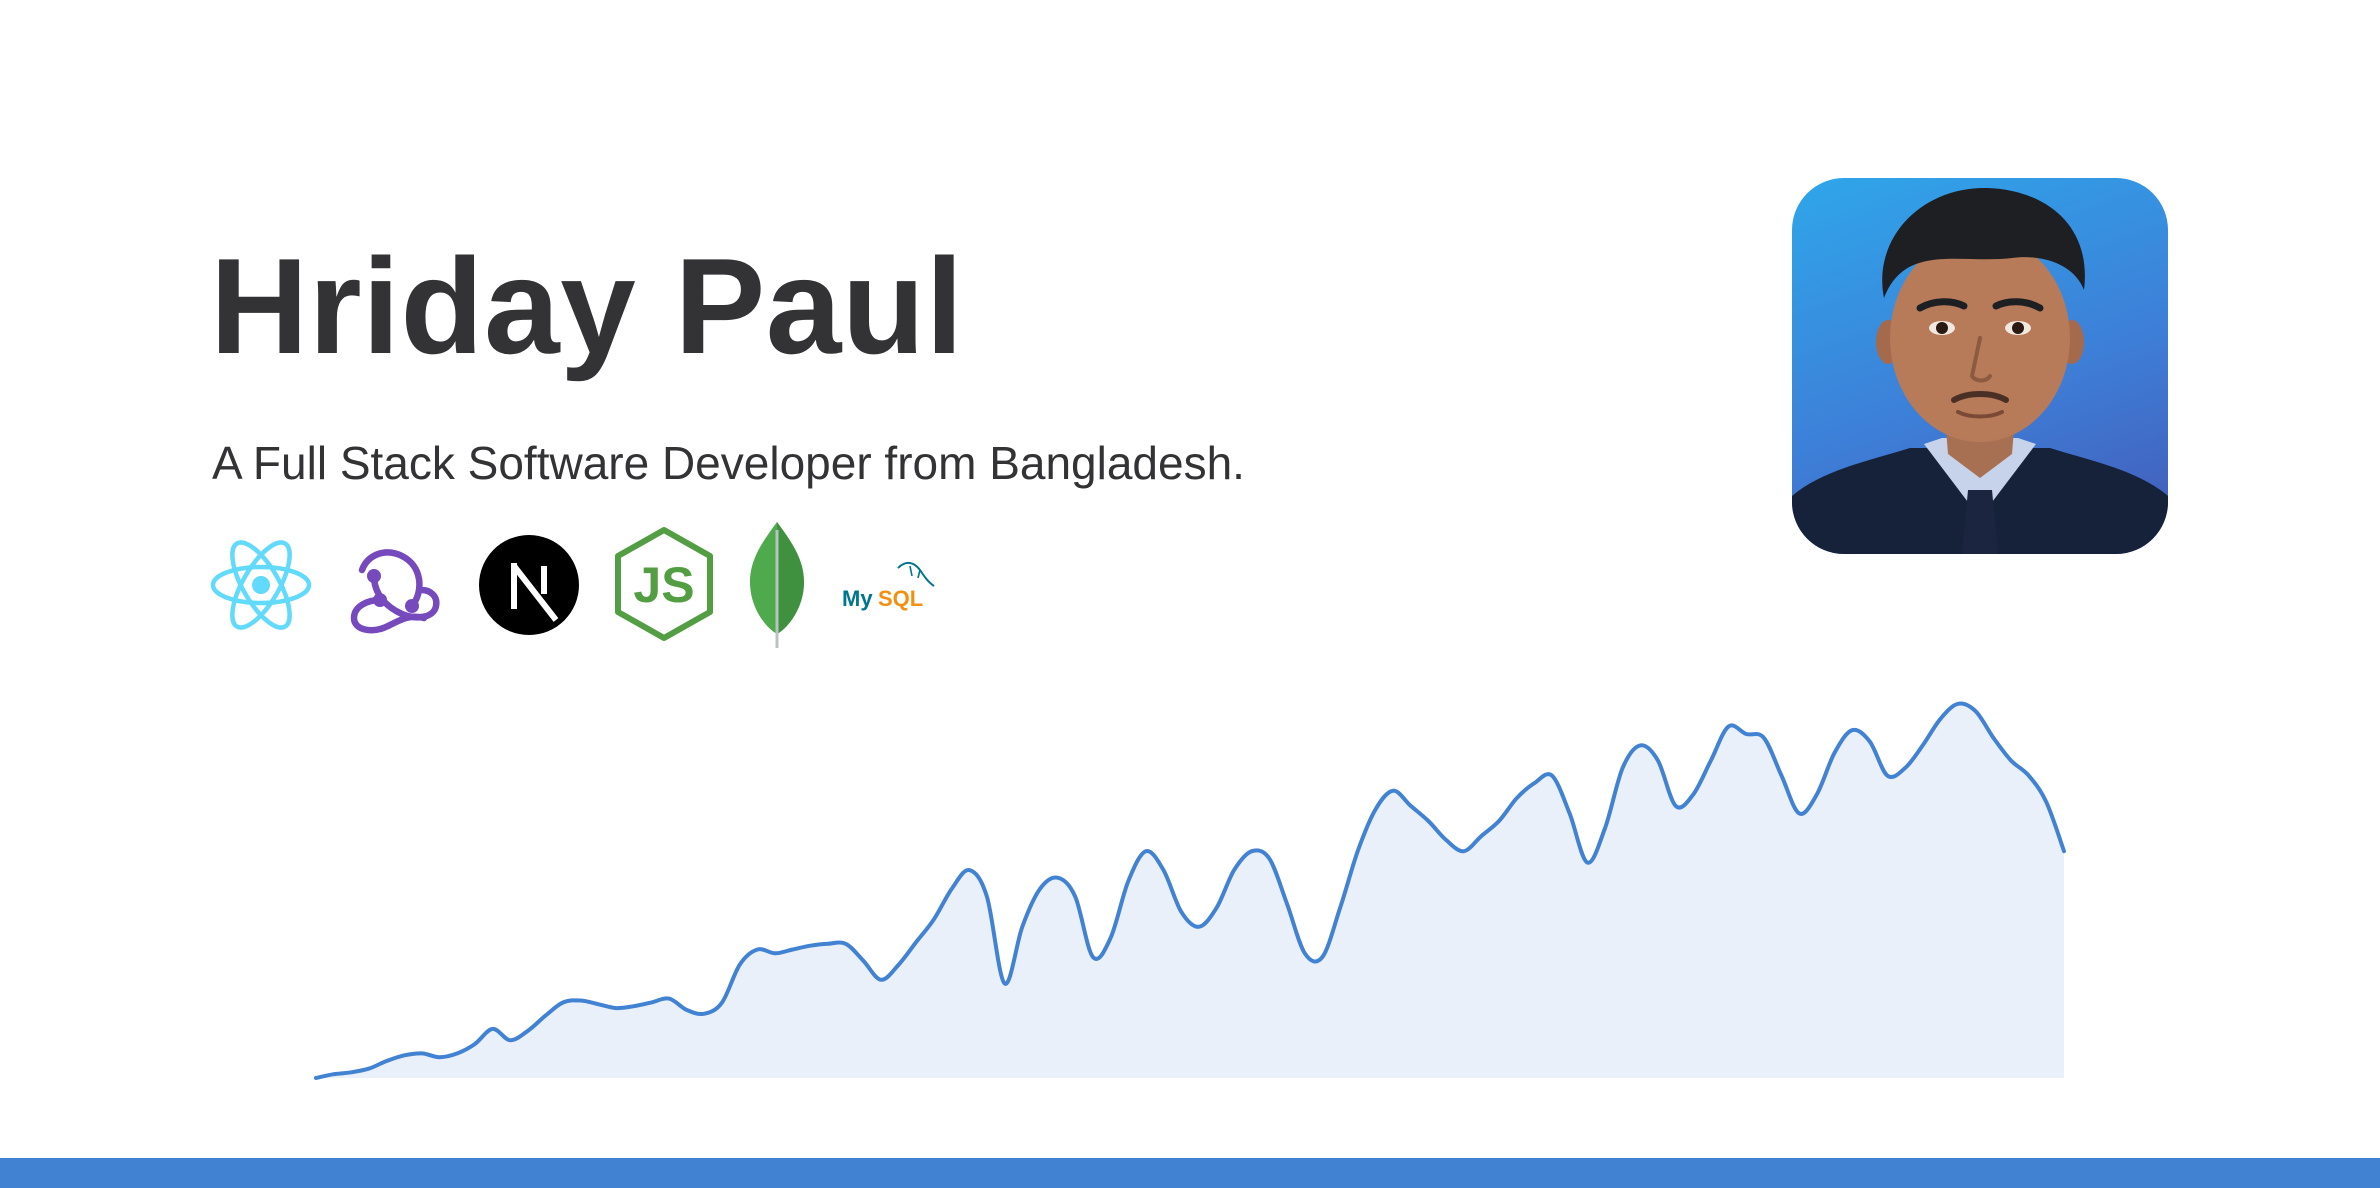 The height and width of the screenshot is (1188, 2380). Describe the element at coordinates (587, 306) in the screenshot. I see `profile-name: Hriday Paul` at that location.